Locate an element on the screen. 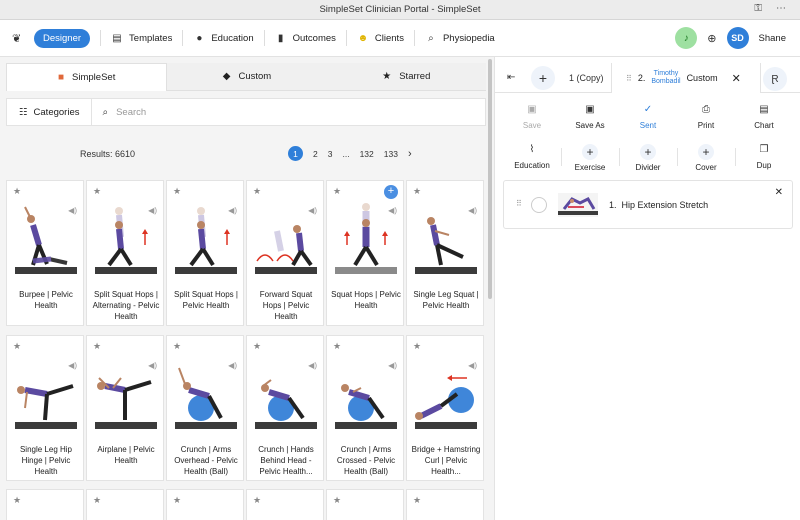  printer-icon: ⎙ is located at coordinates (706, 109).